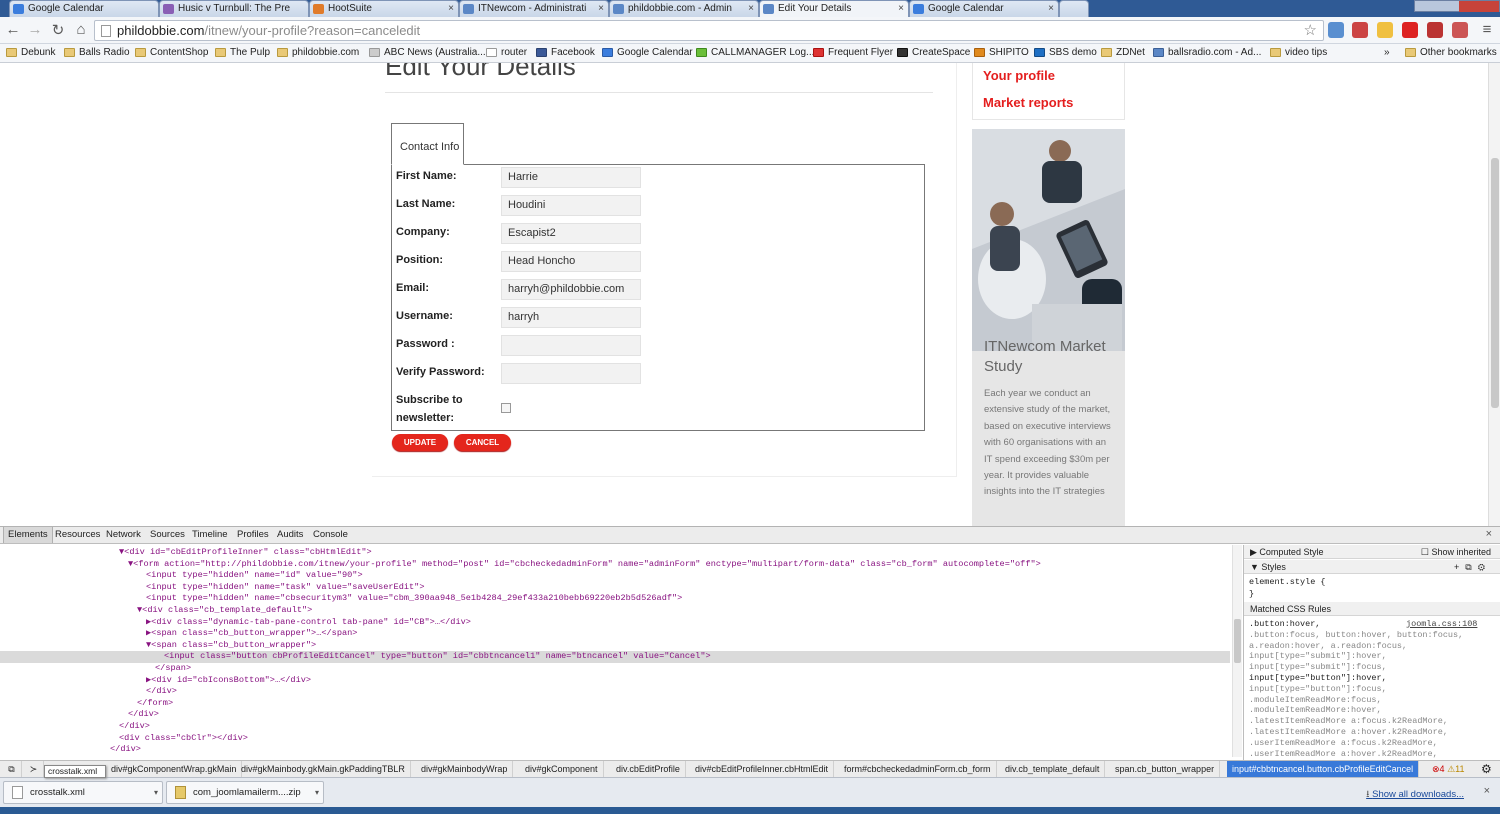  What do you see at coordinates (123, 535) in the screenshot?
I see `tab-network: Network` at bounding box center [123, 535].